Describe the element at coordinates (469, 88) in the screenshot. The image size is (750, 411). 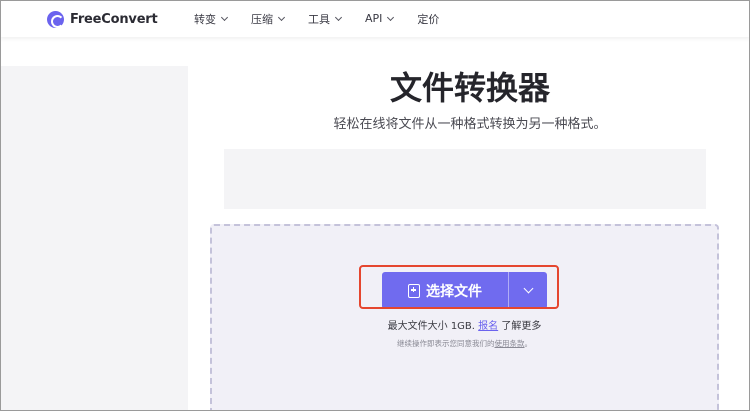
I see `page-title: 文件转换器` at that location.